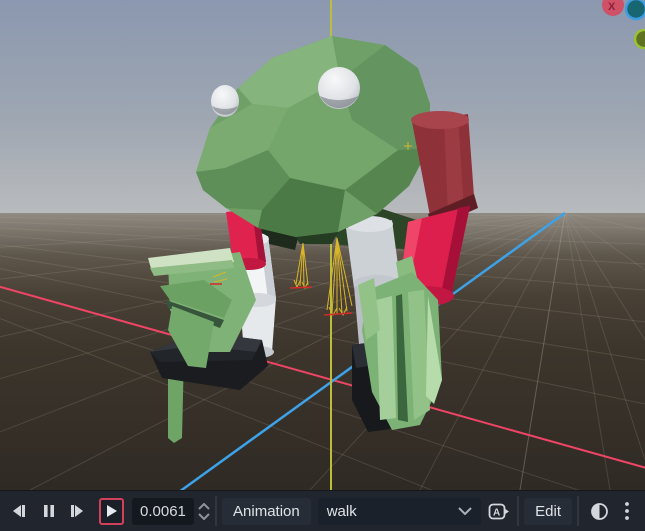 The height and width of the screenshot is (531, 645). What do you see at coordinates (612, 7) in the screenshot?
I see `gizmo-x-label: X` at bounding box center [612, 7].